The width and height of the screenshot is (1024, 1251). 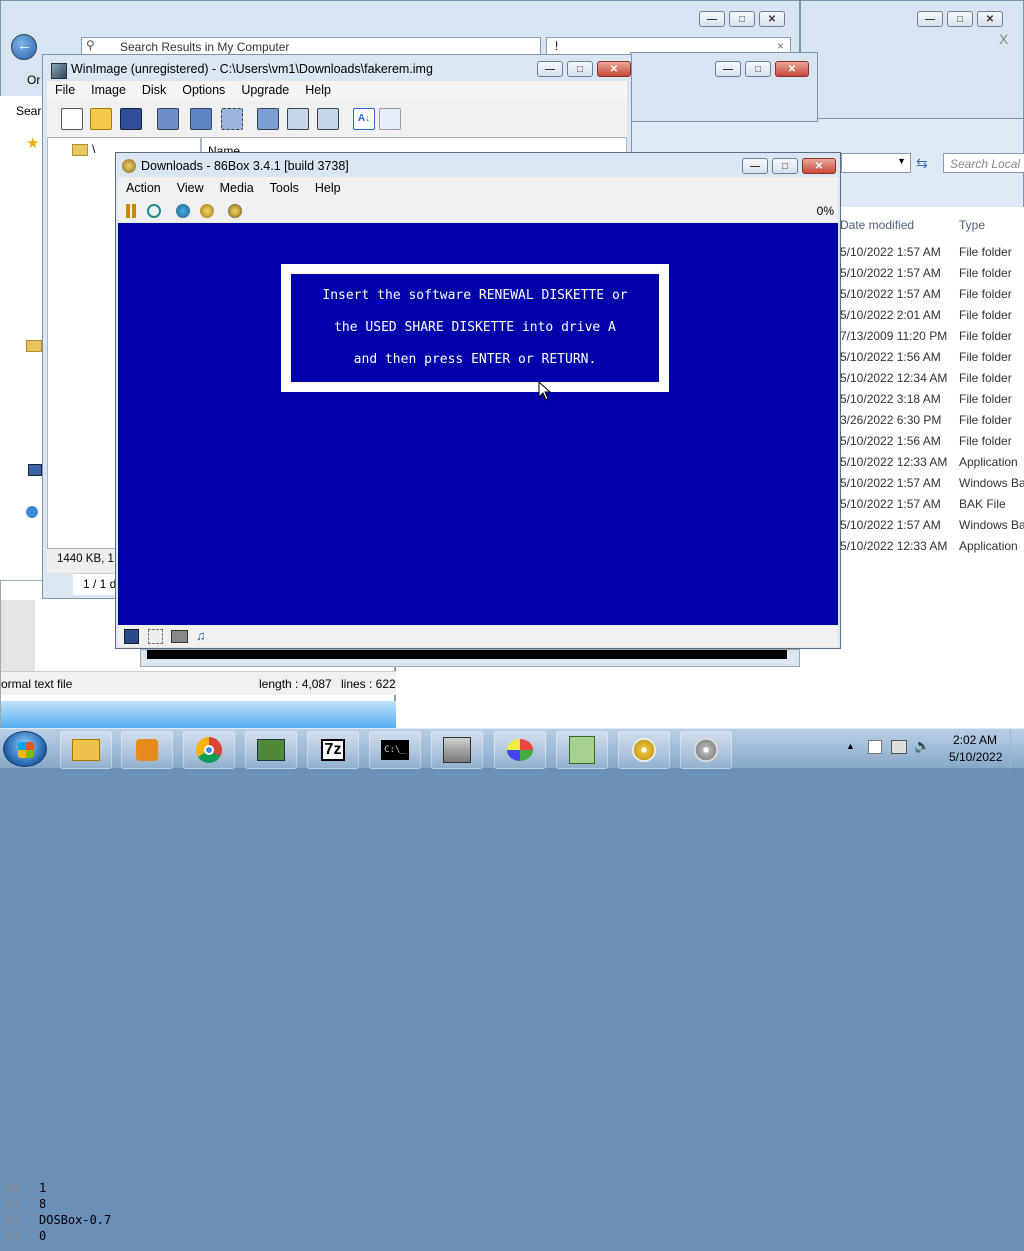 I want to click on explorer-taskbar-button, so click(x=86, y=750).